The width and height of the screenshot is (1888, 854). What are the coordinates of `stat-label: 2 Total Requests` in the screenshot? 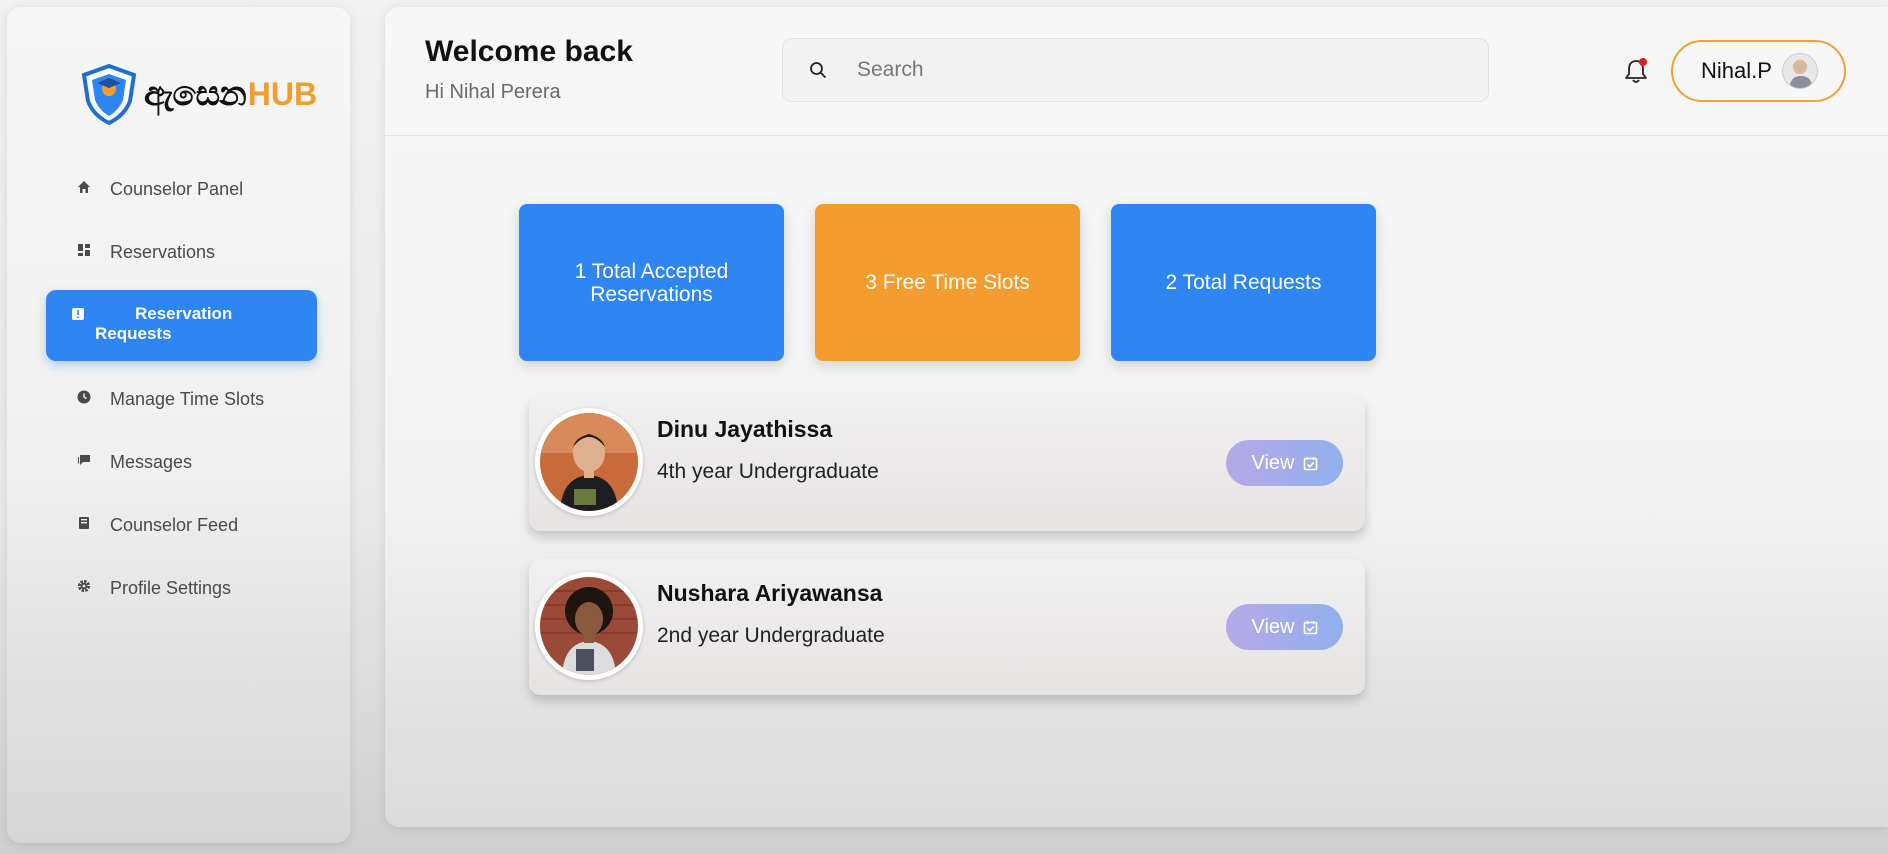 It's located at (1243, 282).